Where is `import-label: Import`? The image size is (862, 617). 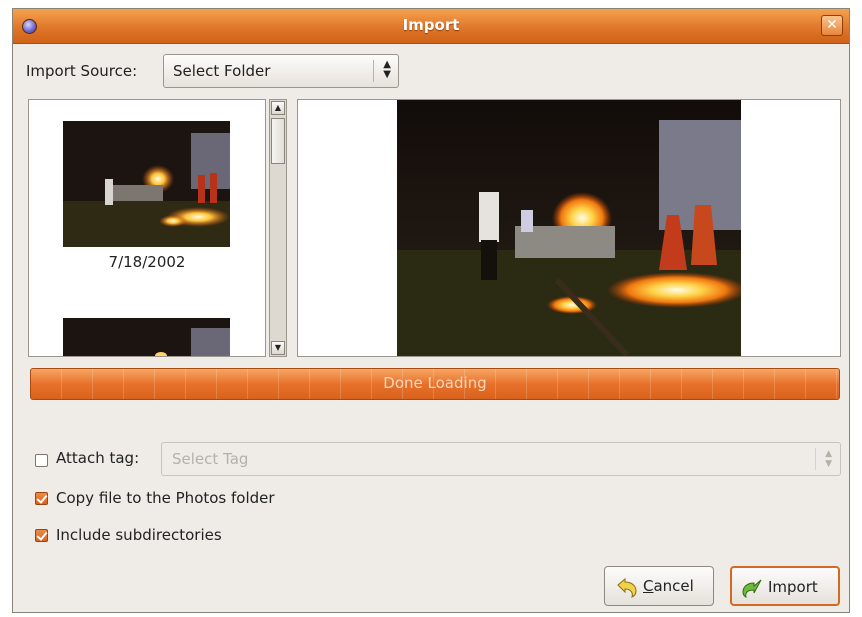
import-label: Import is located at coordinates (793, 587).